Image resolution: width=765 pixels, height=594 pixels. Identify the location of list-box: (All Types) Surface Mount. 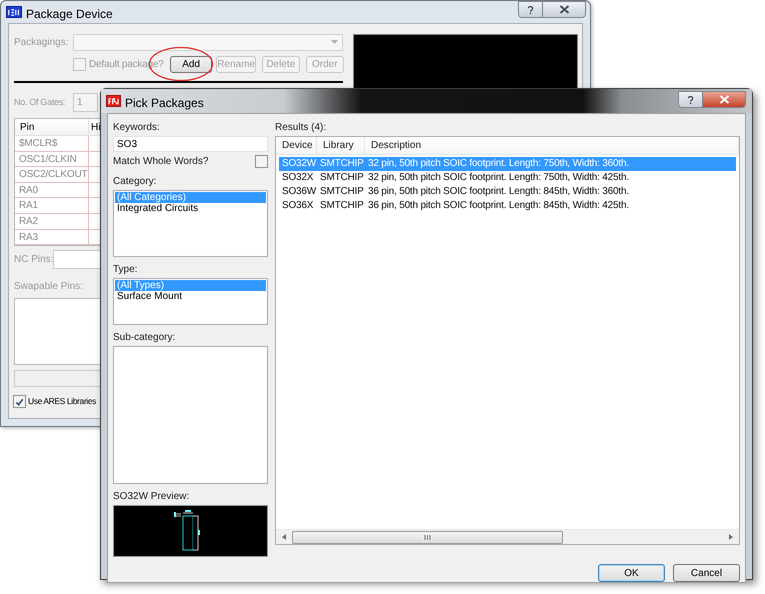
(190, 301).